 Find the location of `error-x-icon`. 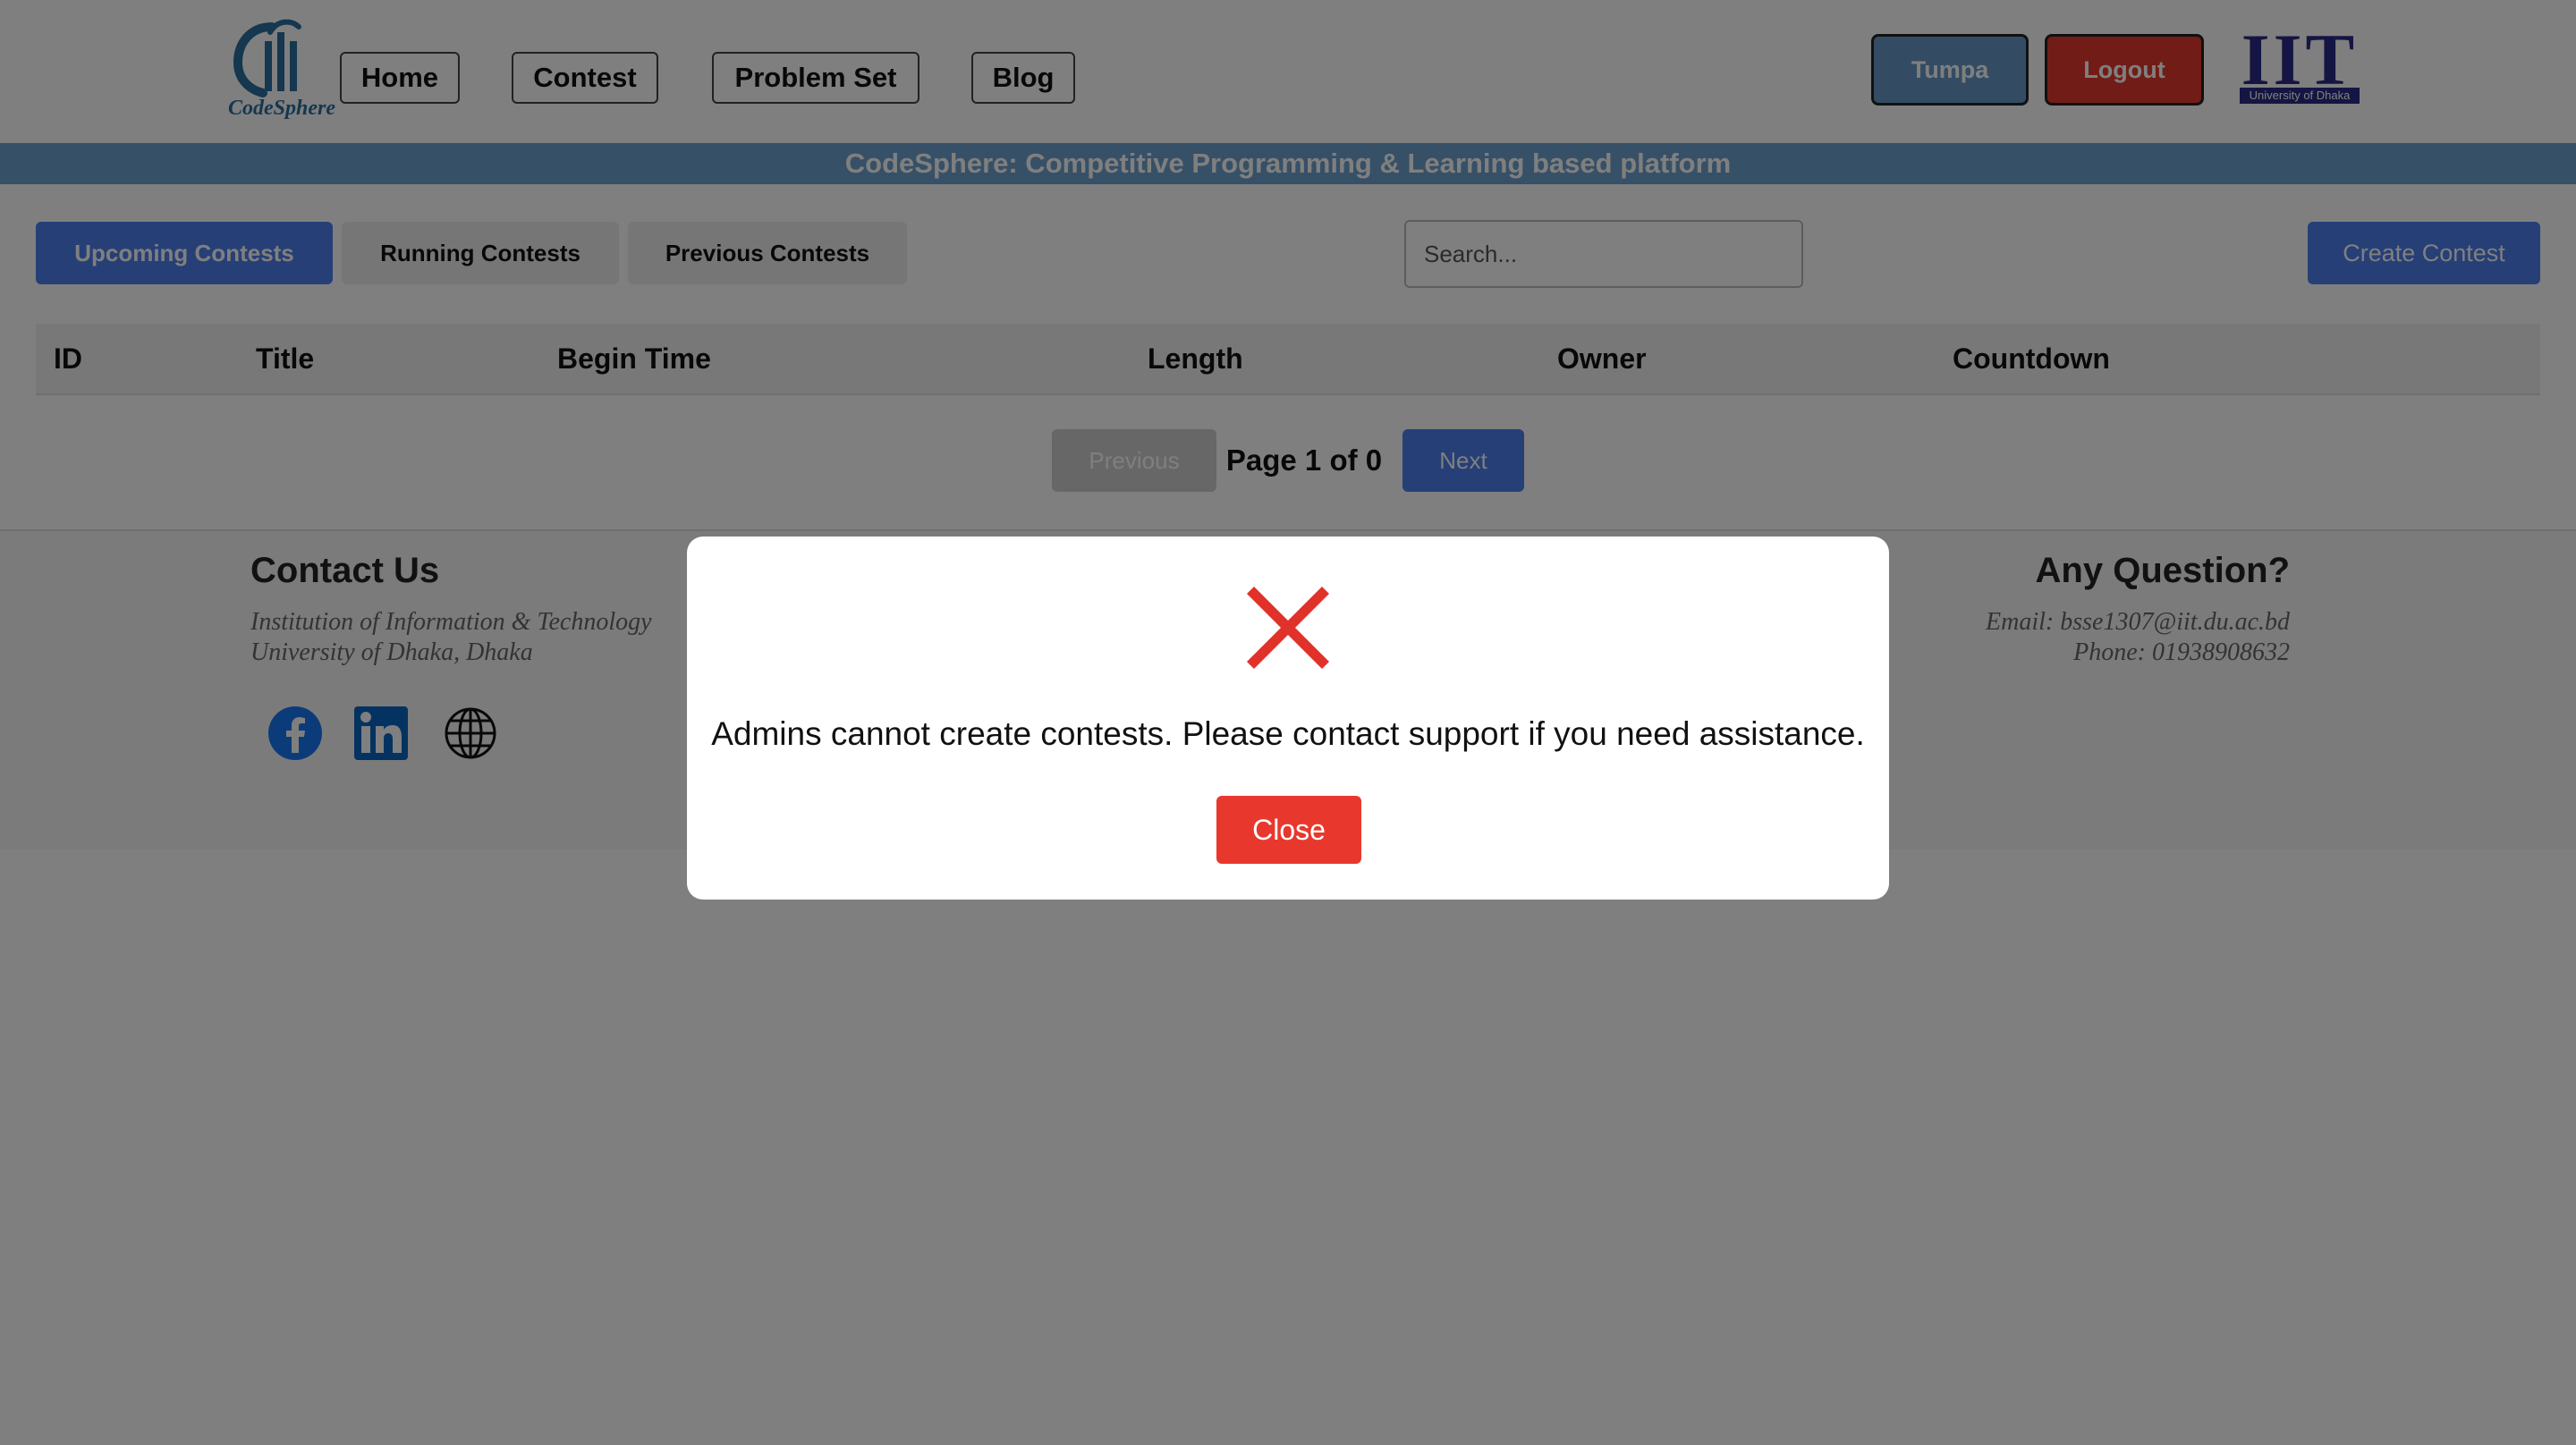

error-x-icon is located at coordinates (1288, 628).